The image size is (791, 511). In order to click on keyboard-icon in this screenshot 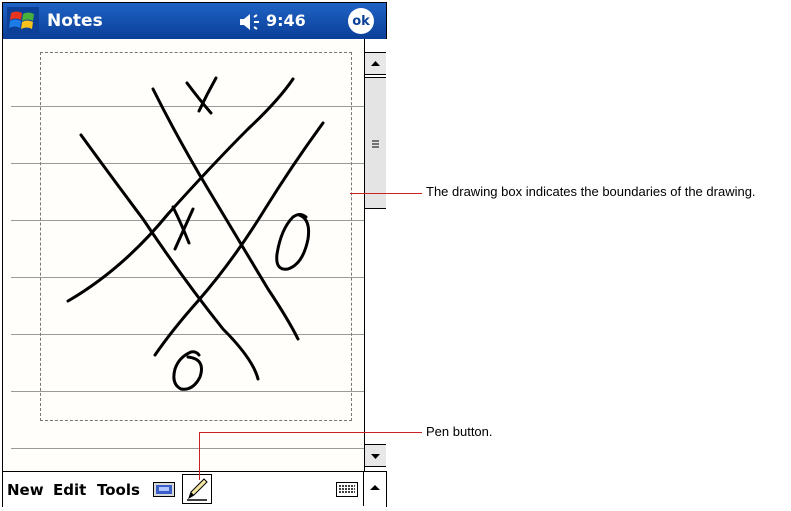, I will do `click(347, 489)`.